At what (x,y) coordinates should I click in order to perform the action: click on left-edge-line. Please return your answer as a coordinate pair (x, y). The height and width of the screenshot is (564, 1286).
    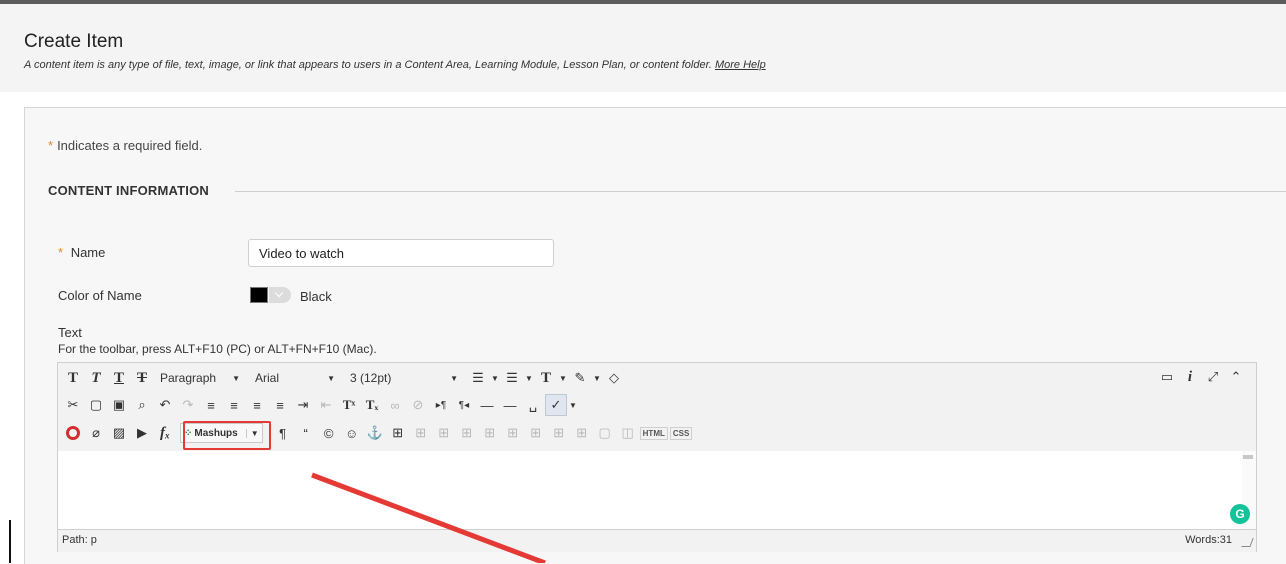
    Looking at the image, I should click on (10, 541).